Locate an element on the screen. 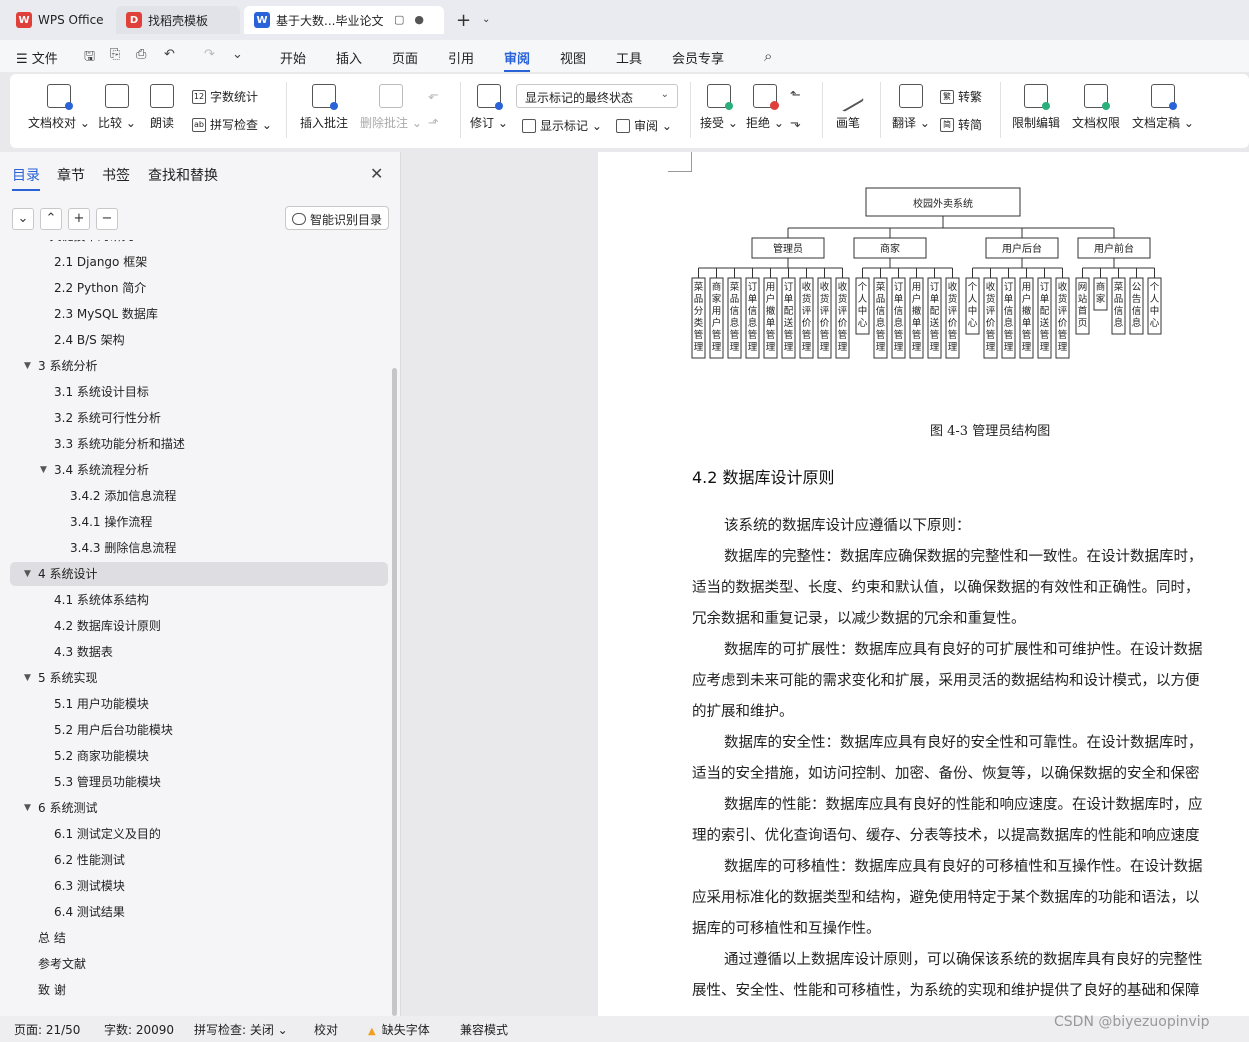 Image resolution: width=1249 pixels, height=1042 pixels. toc-item: 总 结 is located at coordinates (199, 938).